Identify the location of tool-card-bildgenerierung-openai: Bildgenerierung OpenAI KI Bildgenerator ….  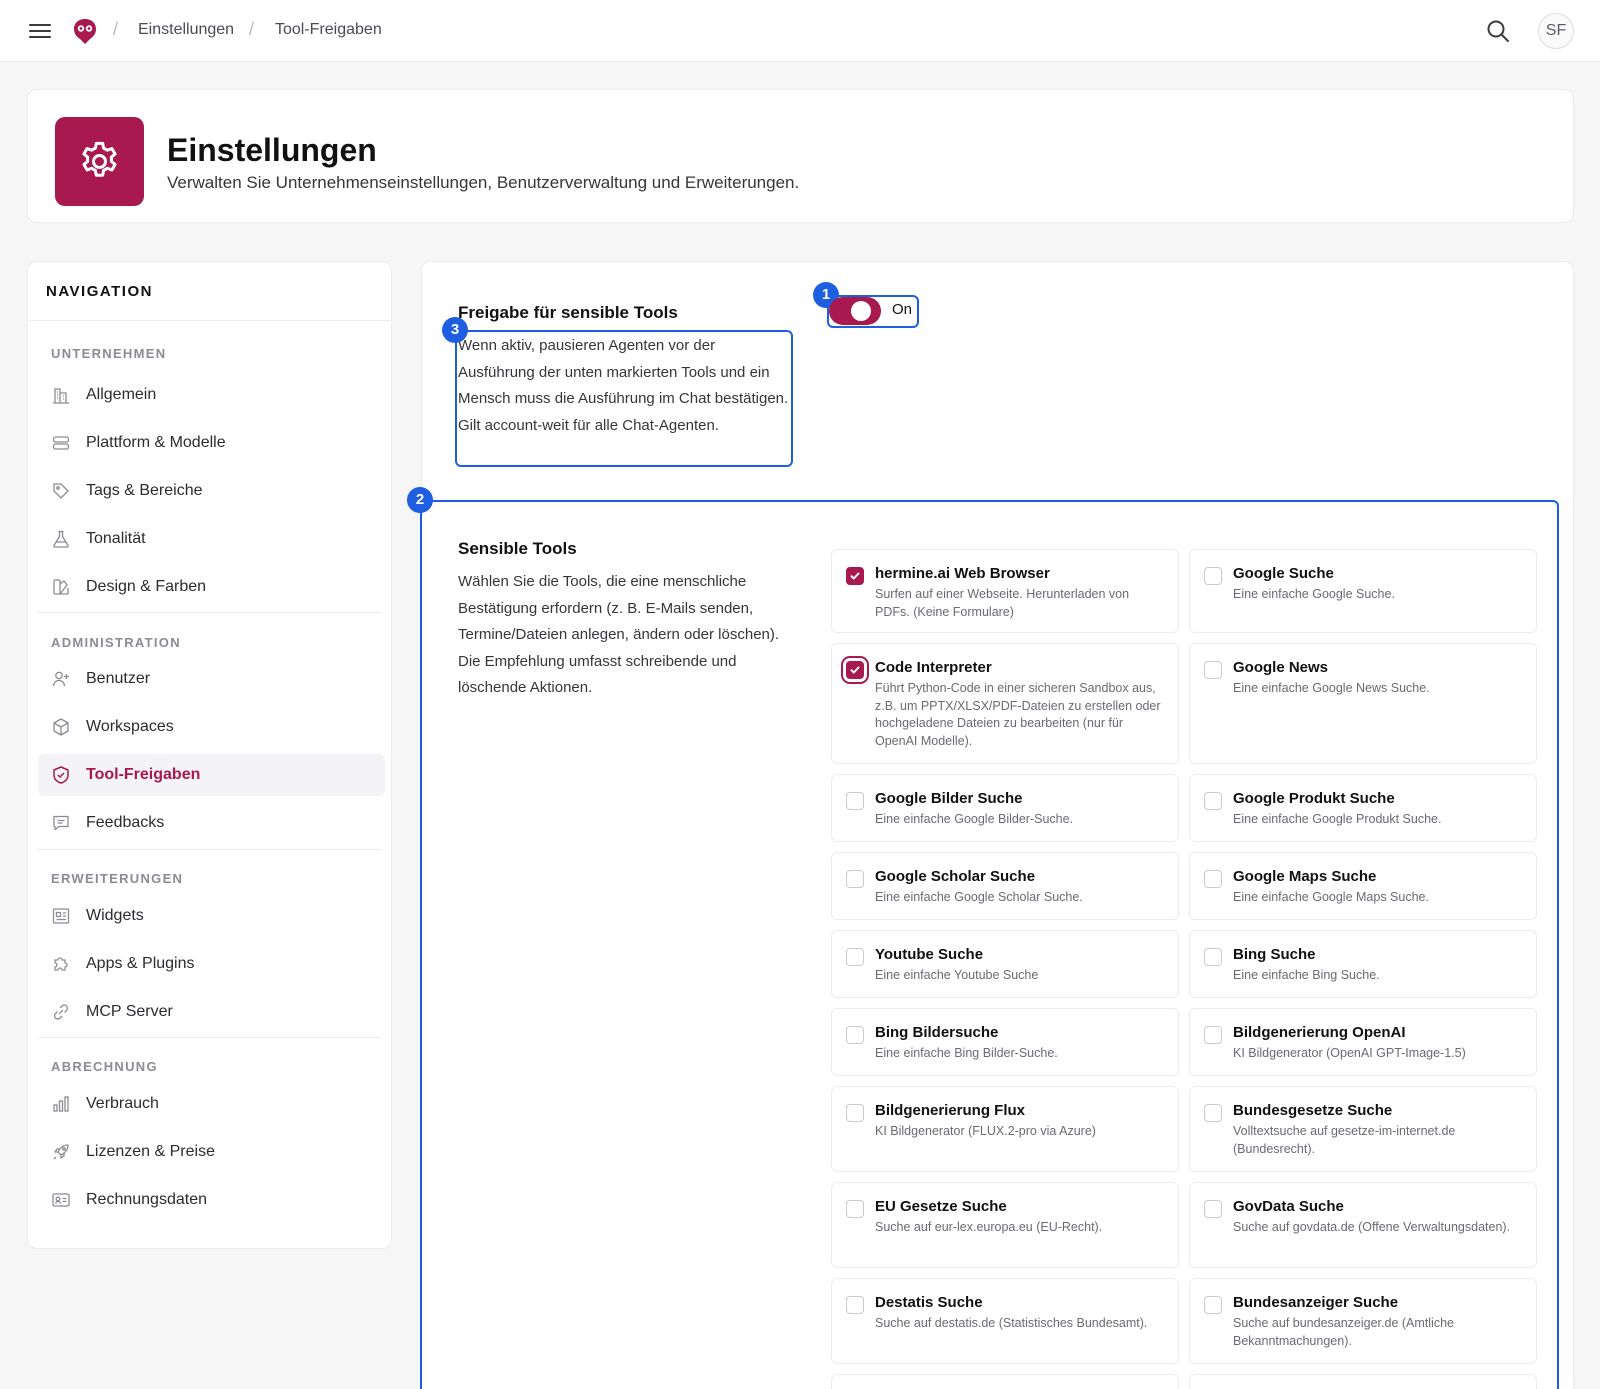
(1363, 1042).